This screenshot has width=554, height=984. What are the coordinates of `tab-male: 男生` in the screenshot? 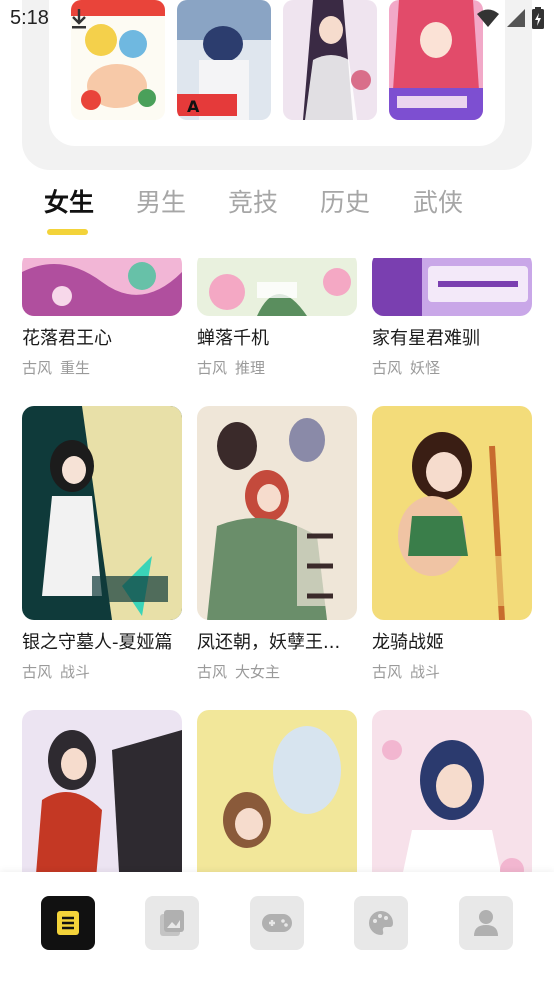 It's located at (161, 201).